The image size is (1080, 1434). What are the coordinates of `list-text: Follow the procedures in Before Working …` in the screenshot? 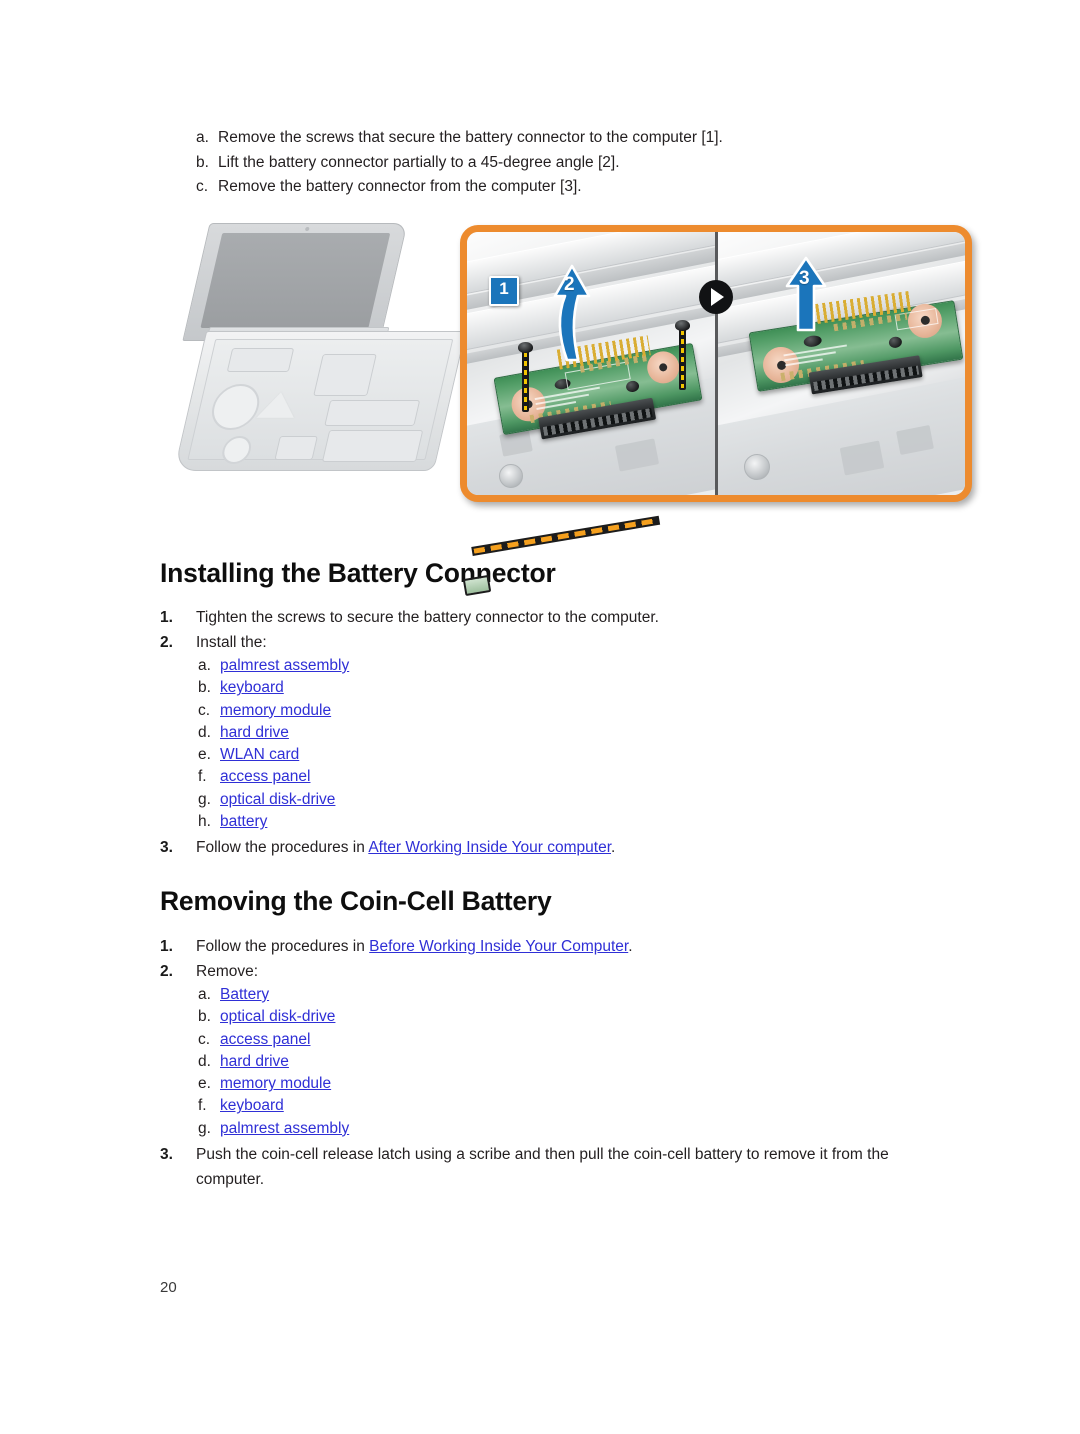 It's located at (578, 947).